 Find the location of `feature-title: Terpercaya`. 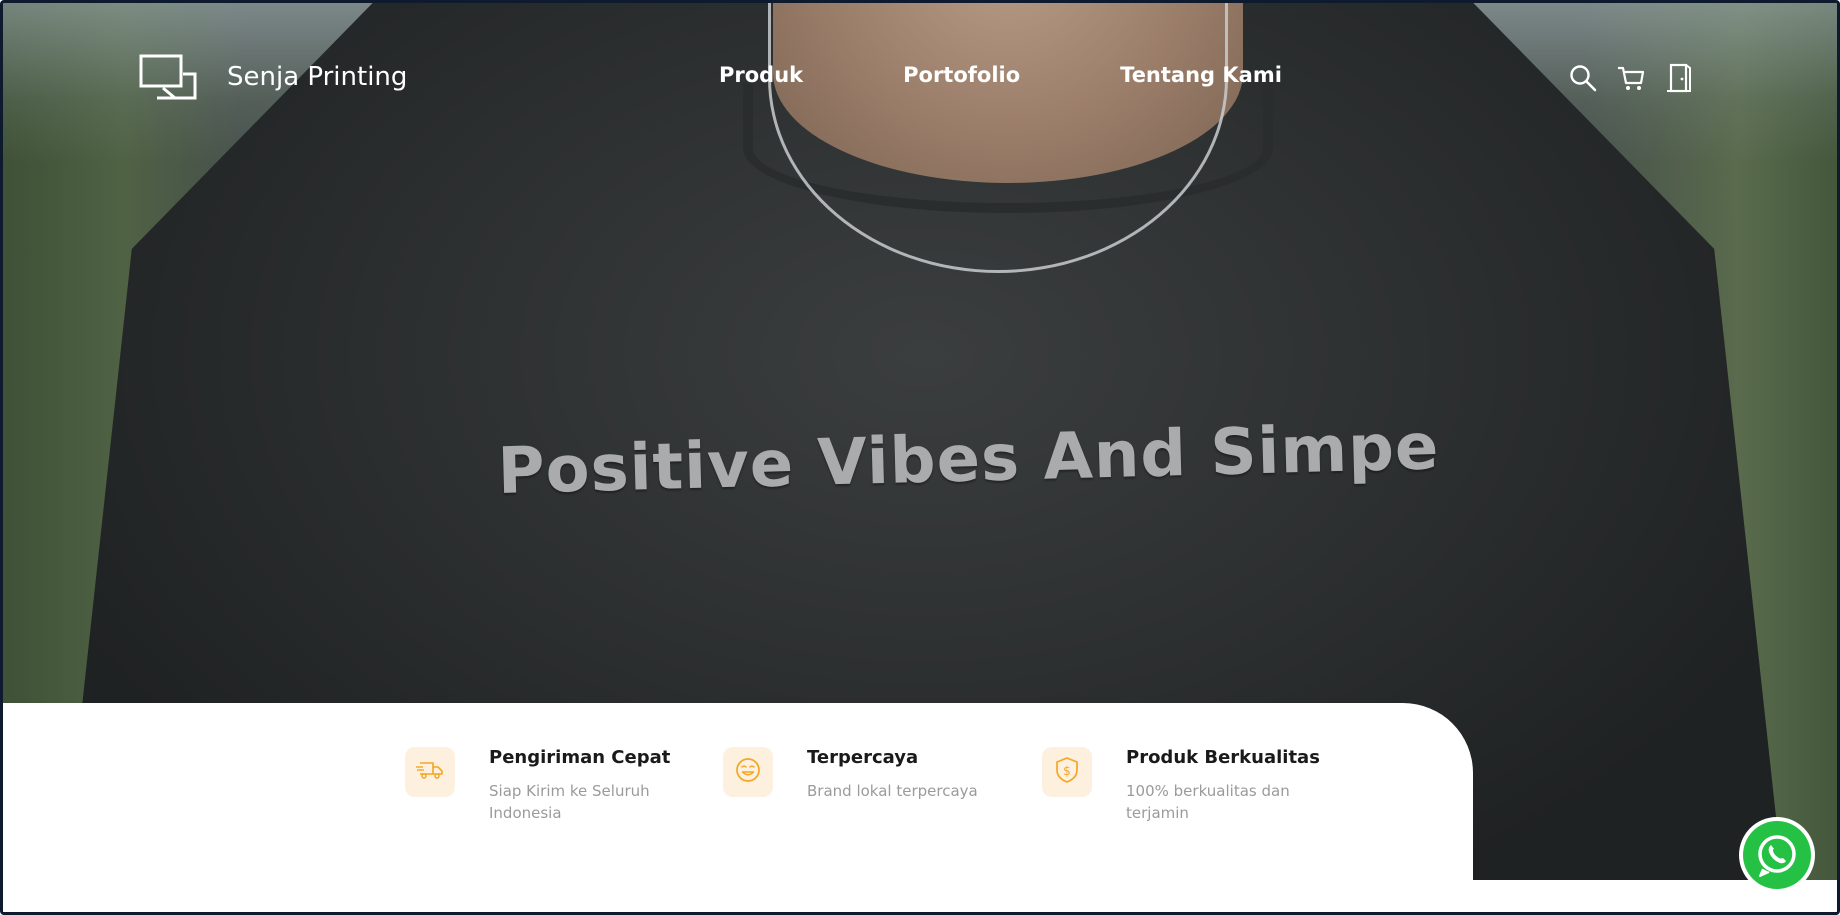

feature-title: Terpercaya is located at coordinates (863, 757).